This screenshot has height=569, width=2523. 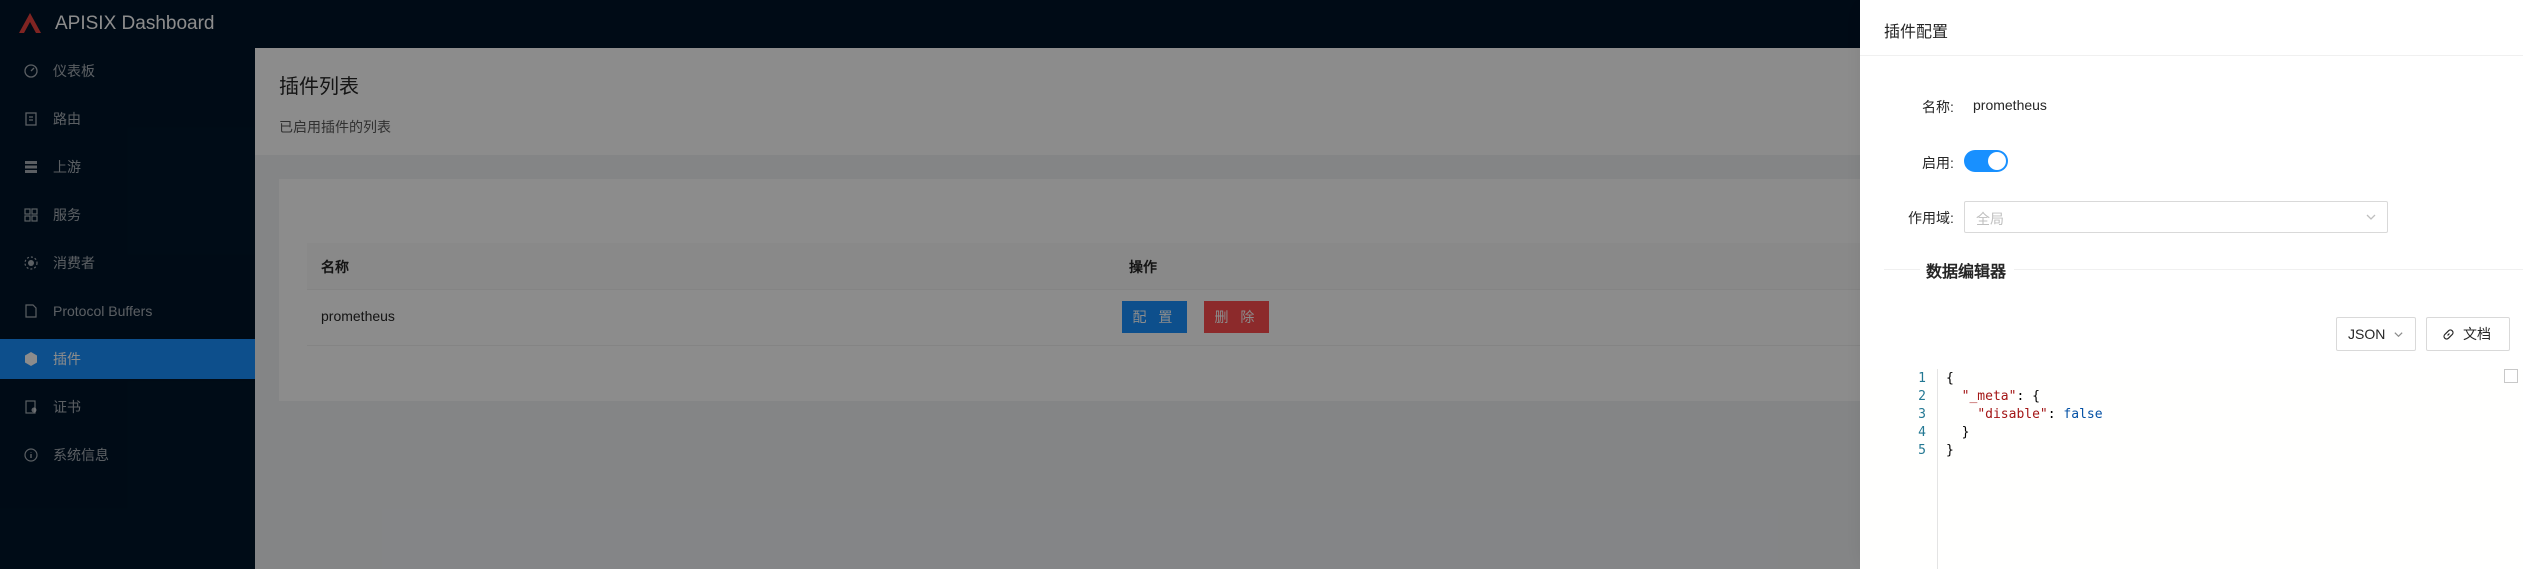 What do you see at coordinates (1937, 469) in the screenshot?
I see `editor-indent-guide` at bounding box center [1937, 469].